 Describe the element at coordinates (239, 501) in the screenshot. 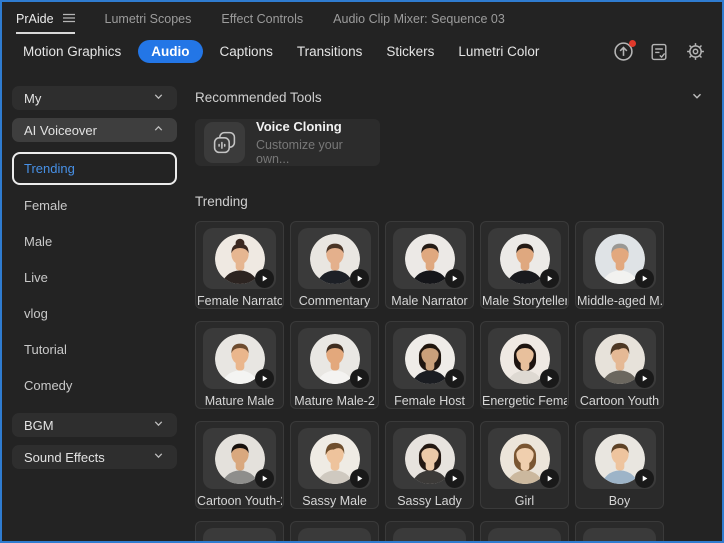

I see `voice-label: Cartoon Youth-2` at that location.